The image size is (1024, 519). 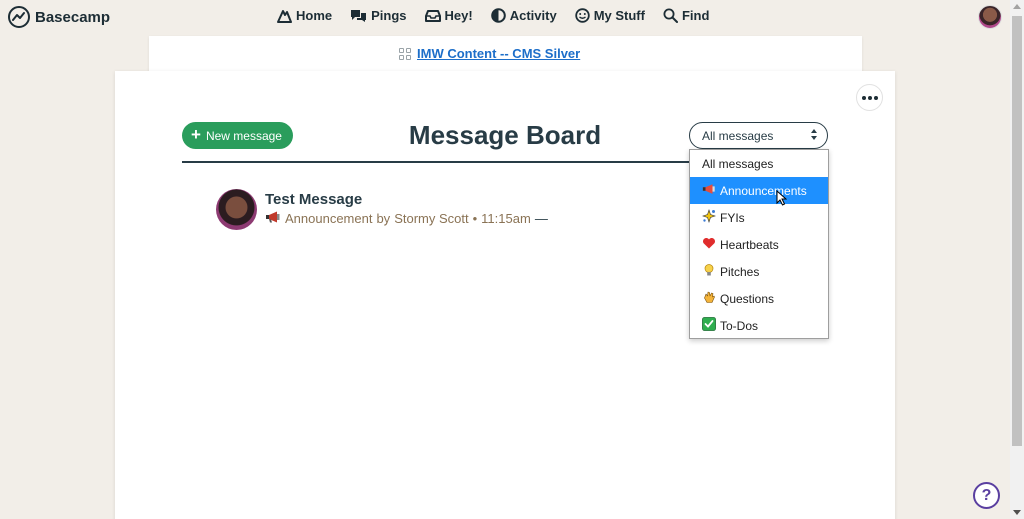 I want to click on activity-icon, so click(x=498, y=15).